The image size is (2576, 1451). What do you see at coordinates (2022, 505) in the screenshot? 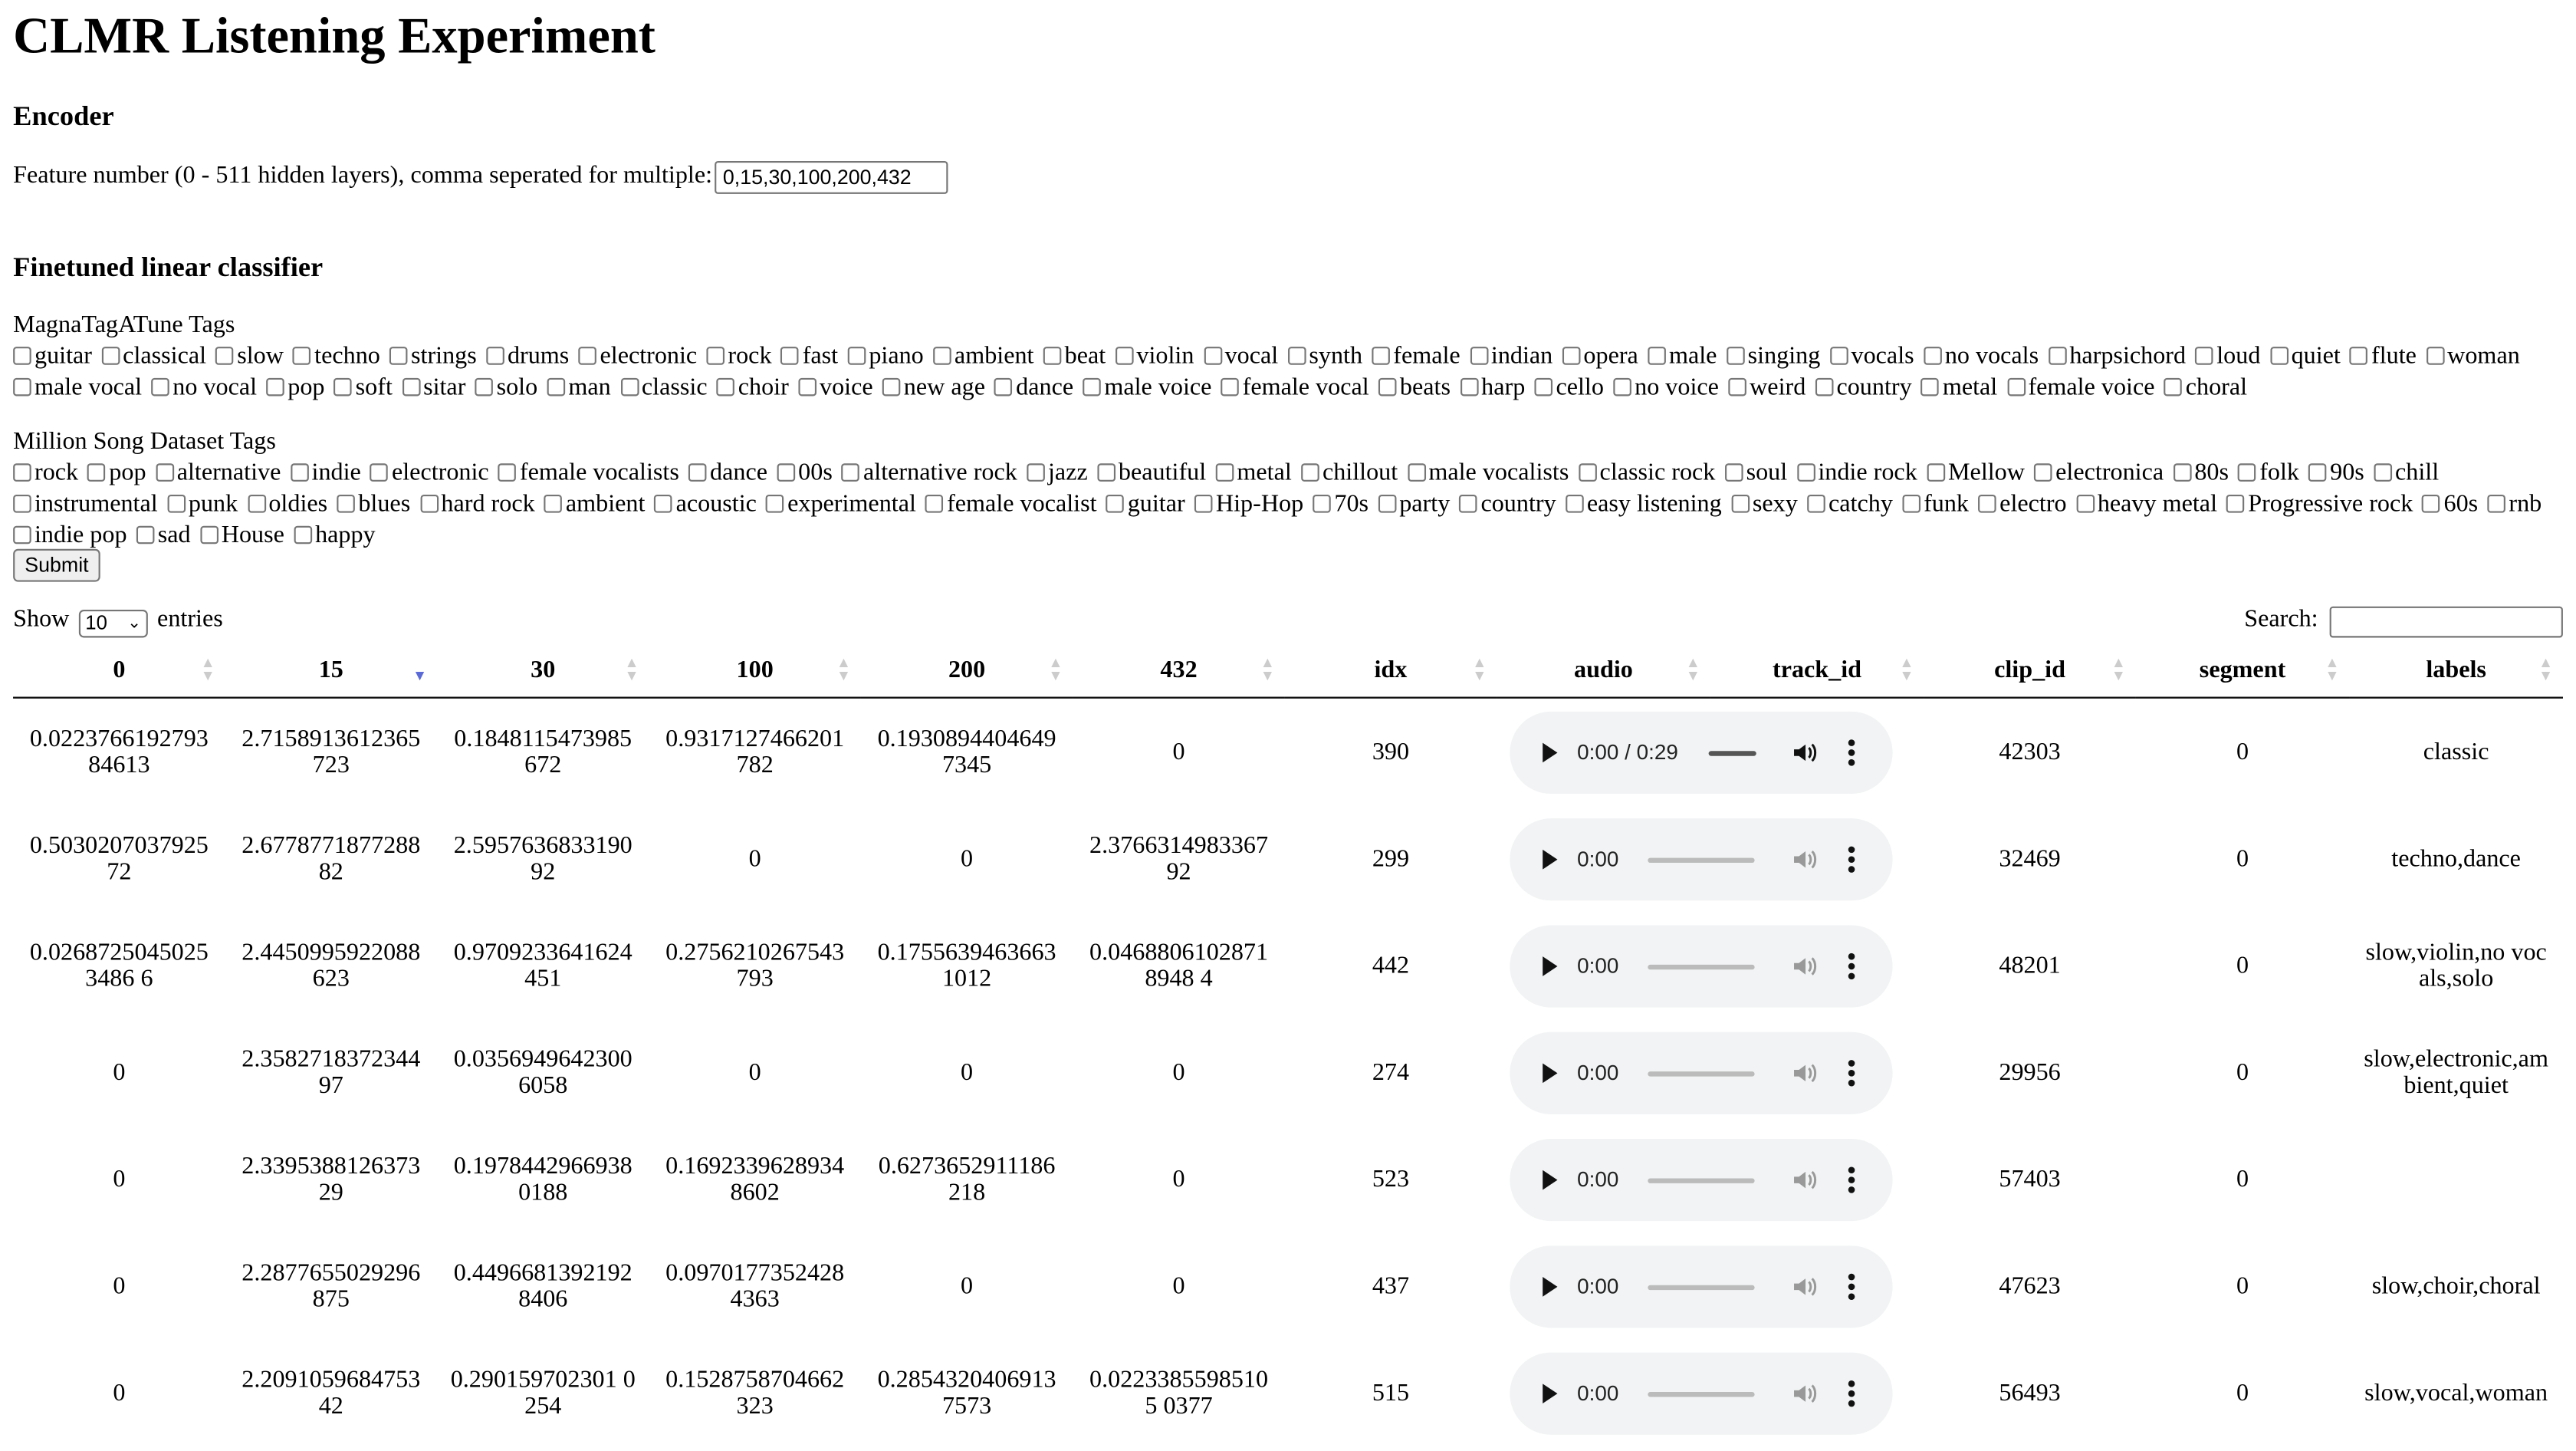
I see `msd-tag: electro` at bounding box center [2022, 505].